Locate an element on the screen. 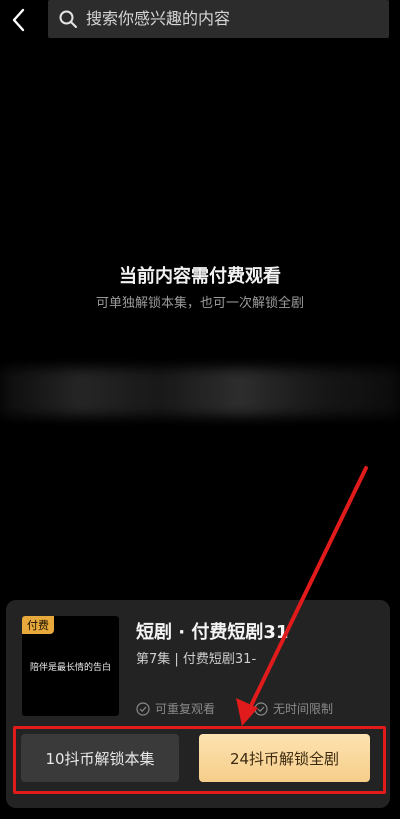  chevron-left-icon is located at coordinates (18, 20).